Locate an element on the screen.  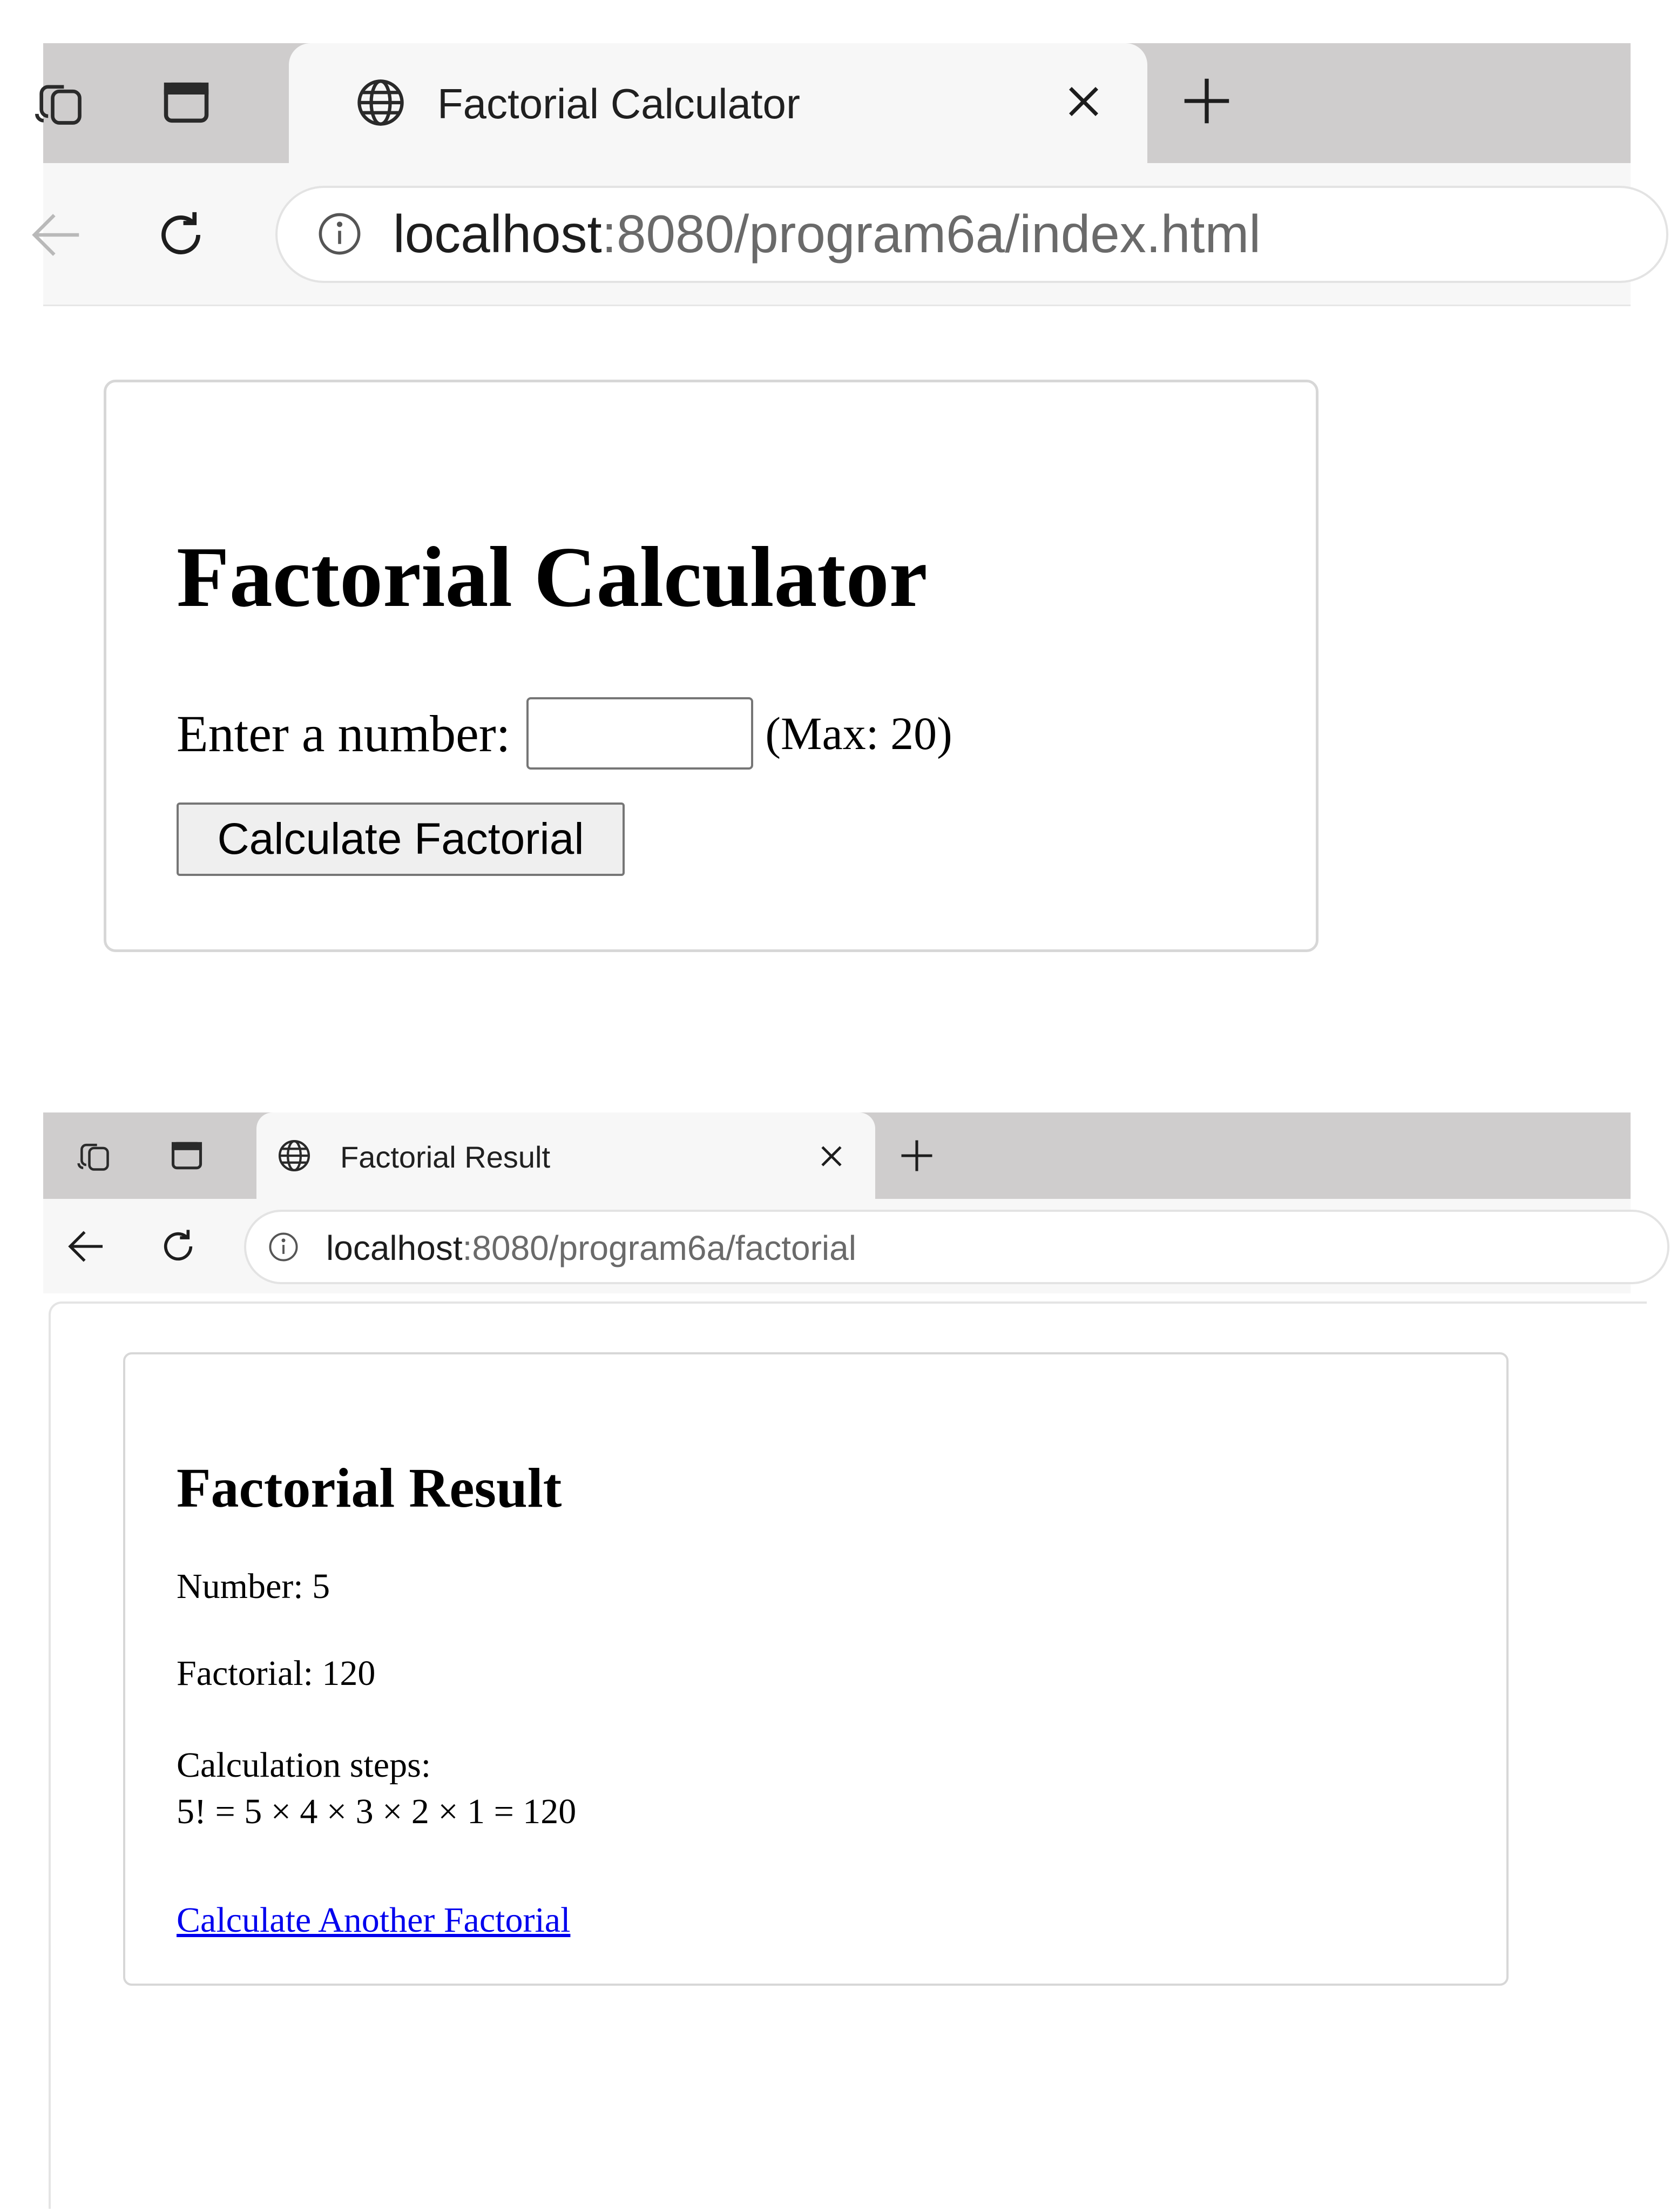
number-input is located at coordinates (640, 733).